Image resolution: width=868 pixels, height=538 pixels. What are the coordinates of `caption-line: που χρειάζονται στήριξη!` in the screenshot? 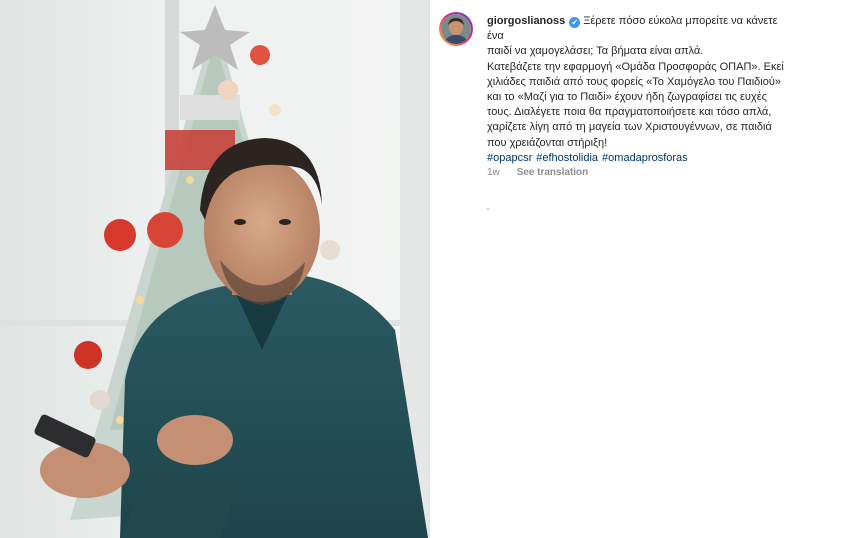 It's located at (547, 142).